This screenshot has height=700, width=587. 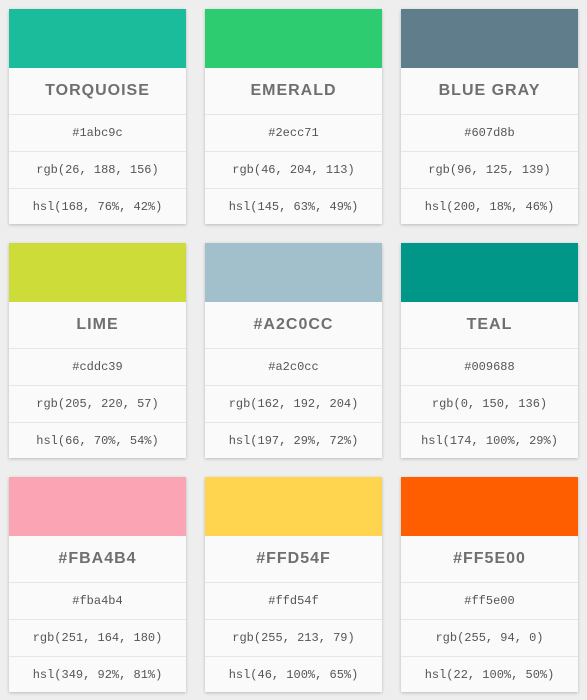 What do you see at coordinates (293, 441) in the screenshot?
I see `hsl-value: hsl(197, 29%, 72%)` at bounding box center [293, 441].